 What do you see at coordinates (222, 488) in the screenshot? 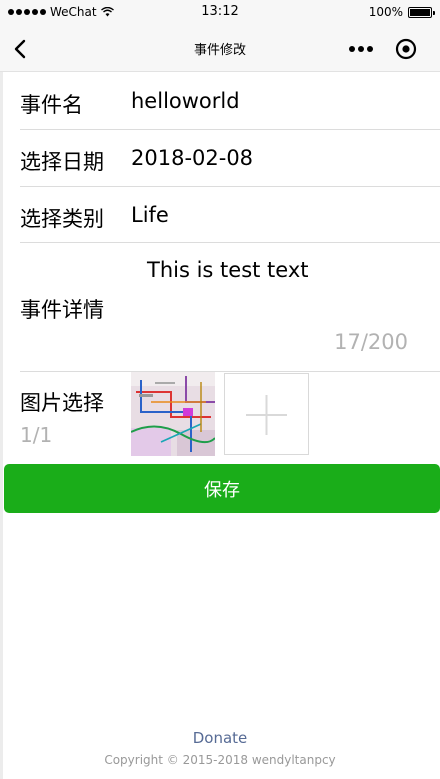
I see `save-button: 保存` at bounding box center [222, 488].